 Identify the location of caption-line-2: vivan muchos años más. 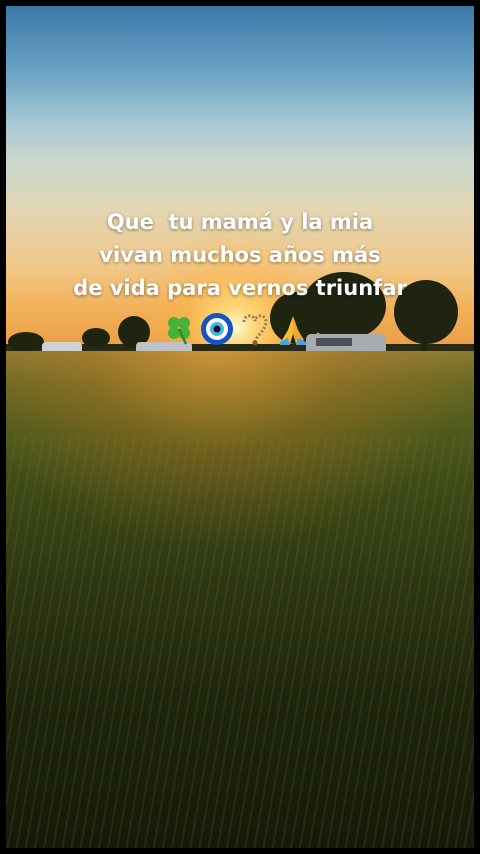
(240, 255).